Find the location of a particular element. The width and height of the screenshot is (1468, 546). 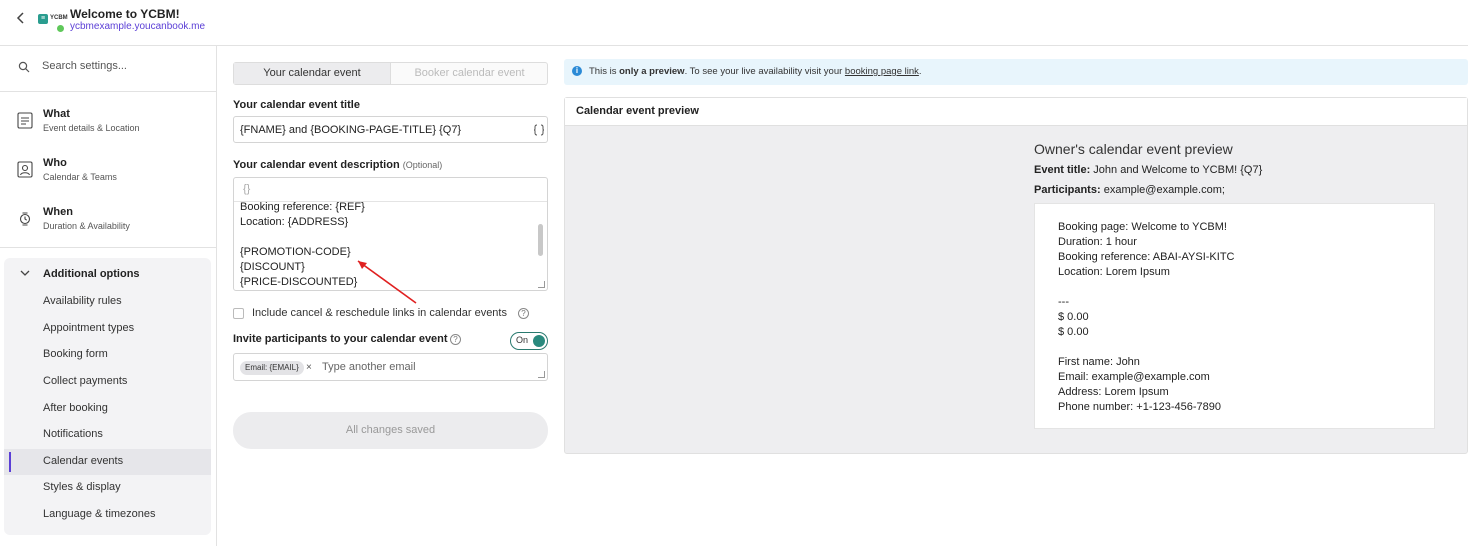

cancel-links-checkbox is located at coordinates (238, 313).